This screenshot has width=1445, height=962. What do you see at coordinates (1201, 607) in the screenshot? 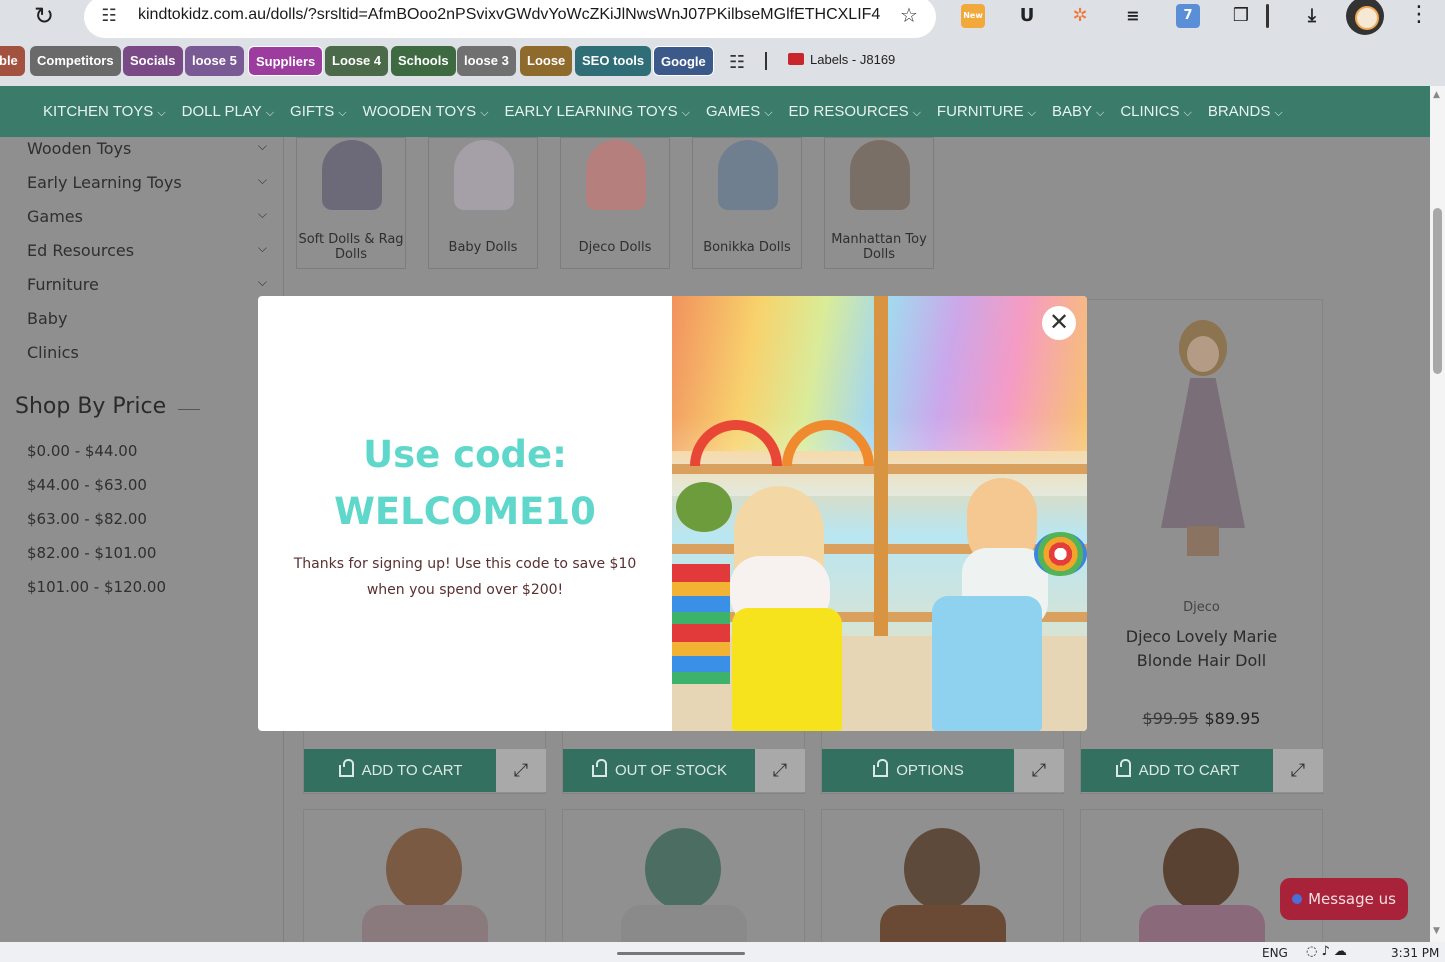
I see `product-brand: Djeco` at bounding box center [1201, 607].